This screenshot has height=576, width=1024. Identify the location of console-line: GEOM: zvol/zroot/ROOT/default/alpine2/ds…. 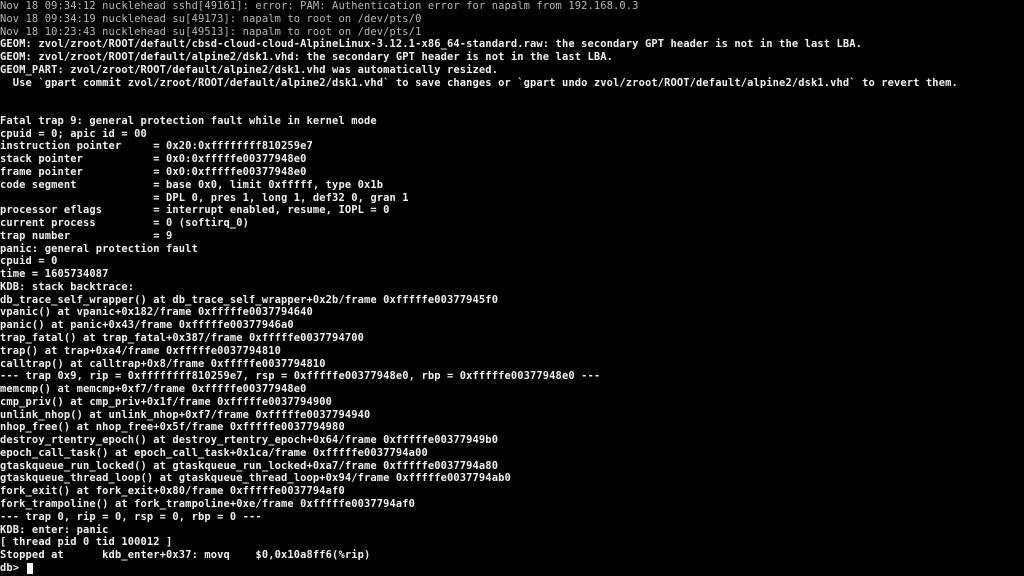
(307, 57).